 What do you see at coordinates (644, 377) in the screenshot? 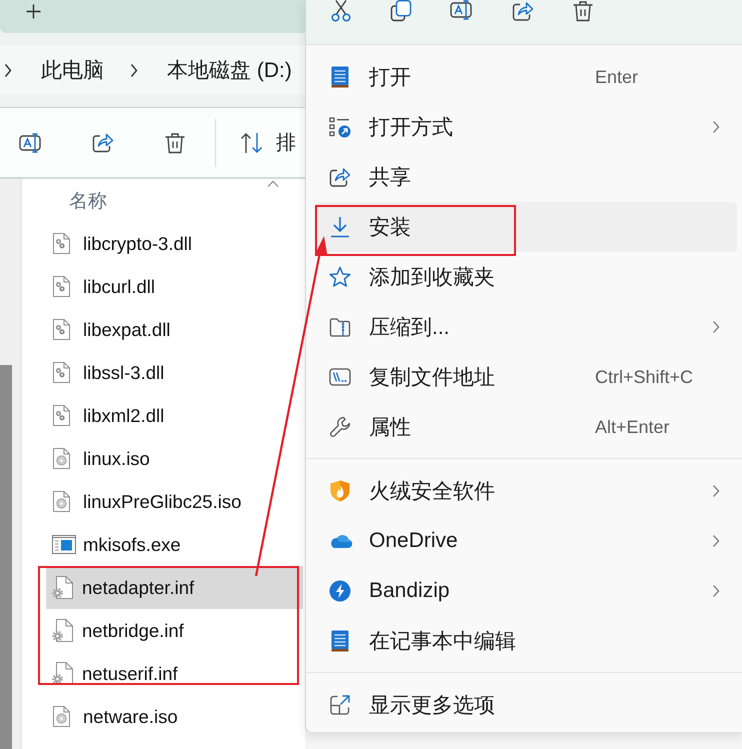
I see `keyboard-shortcut: Ctrl+Shift+C` at bounding box center [644, 377].